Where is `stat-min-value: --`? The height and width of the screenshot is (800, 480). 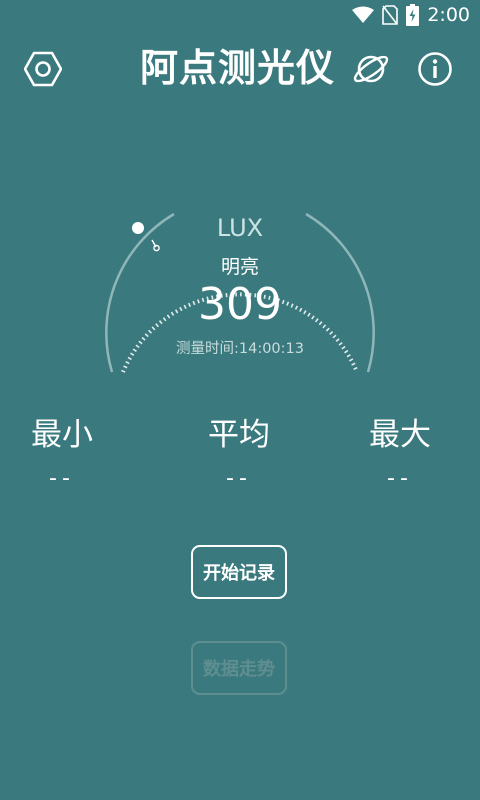
stat-min-value: -- is located at coordinates (62, 478).